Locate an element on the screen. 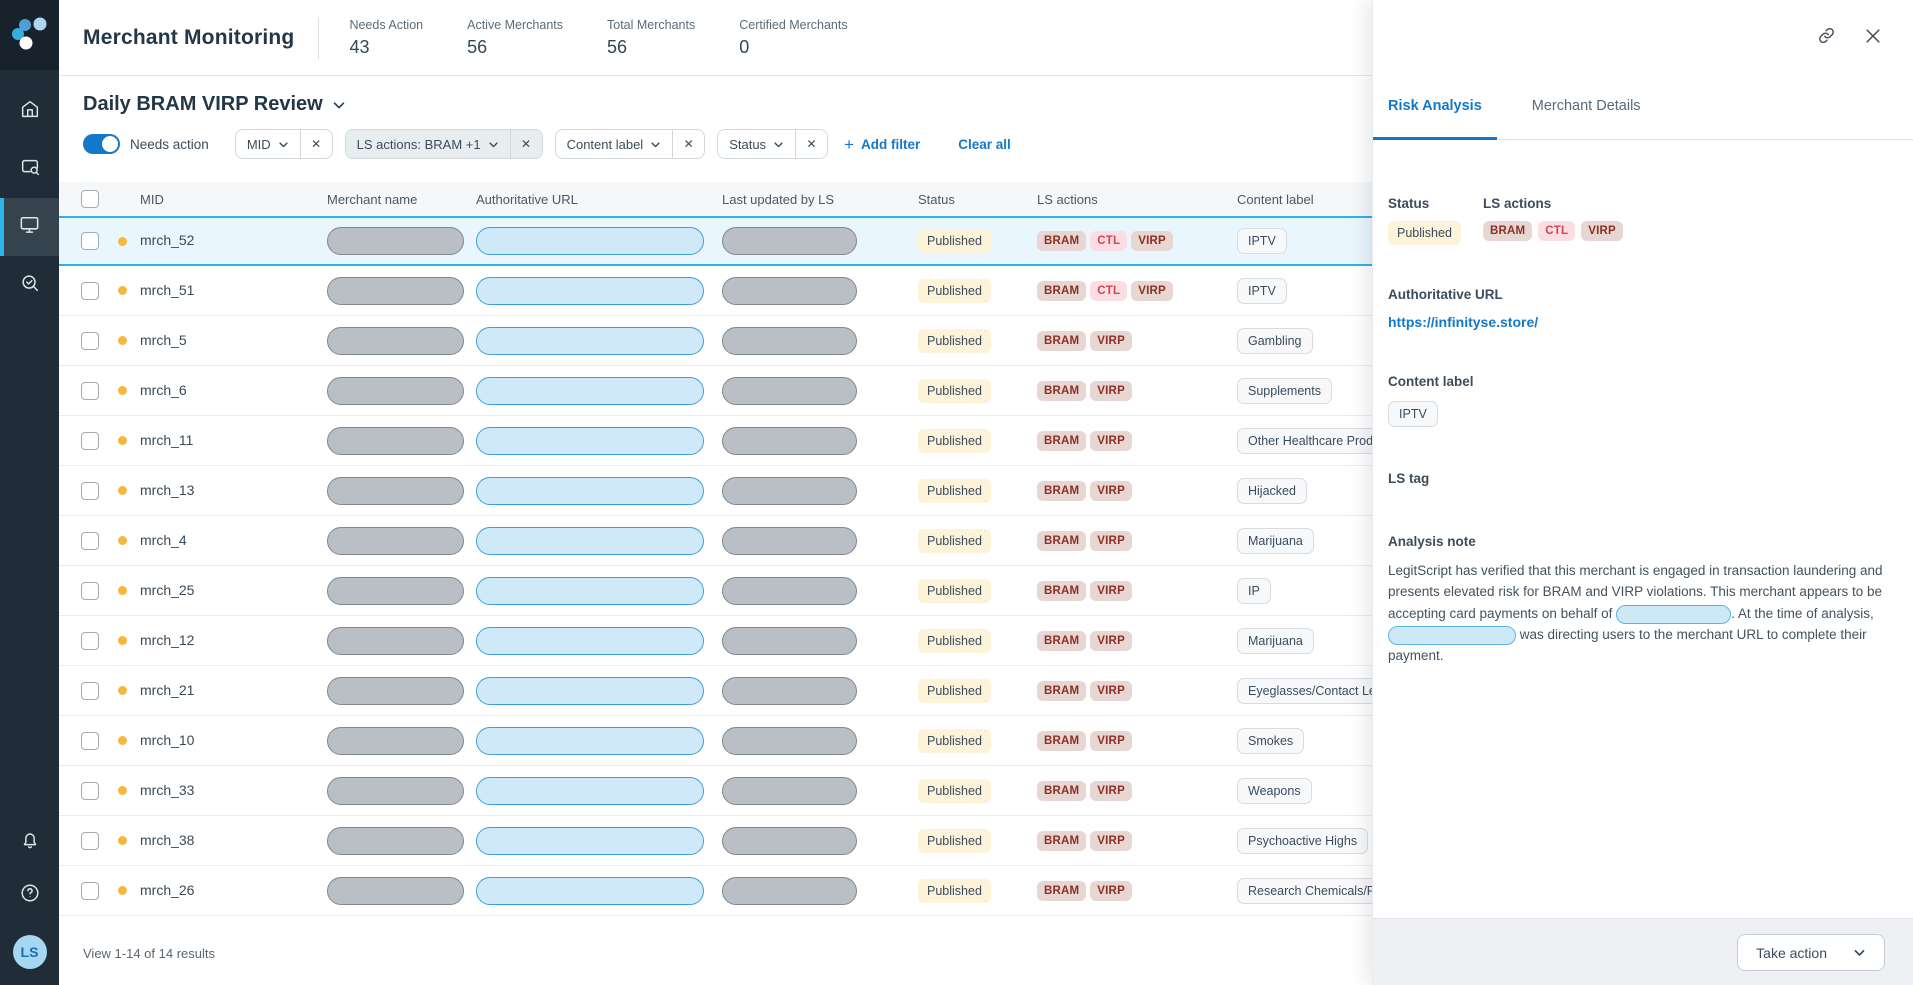 The image size is (1913, 985). row-ls-actions: BRAM CTL VIRP is located at coordinates (1137, 241).